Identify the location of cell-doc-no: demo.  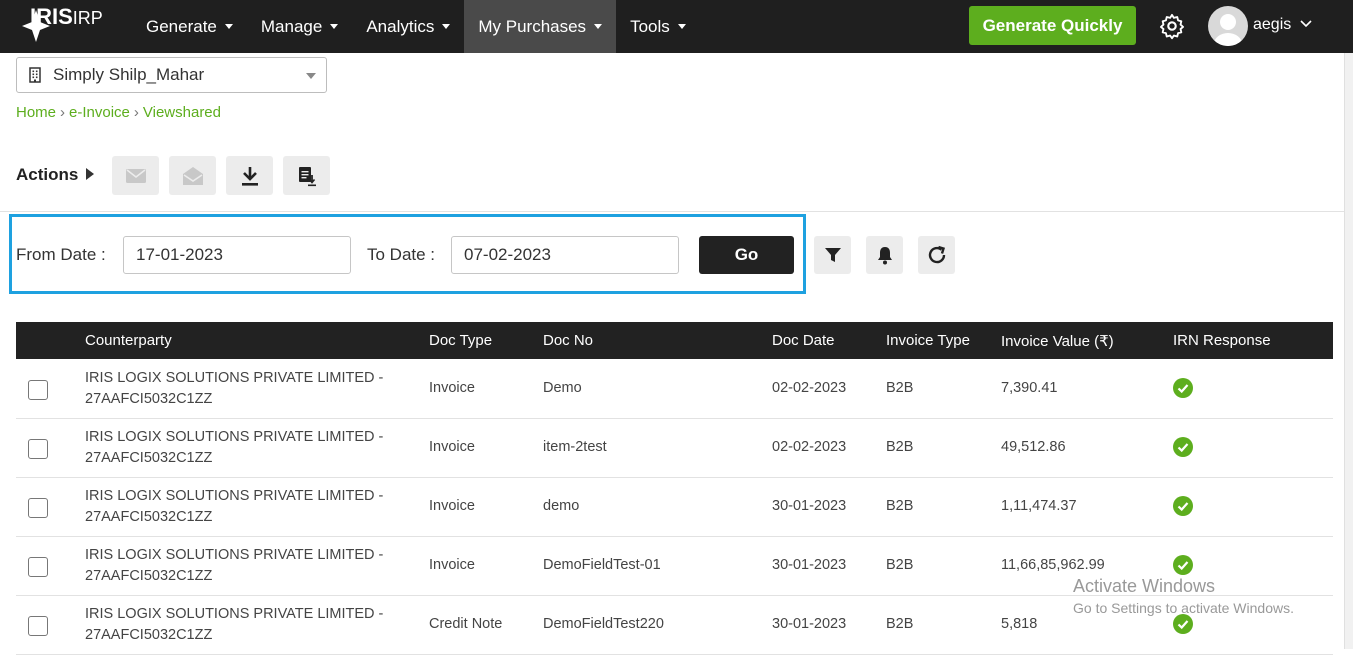
(561, 506).